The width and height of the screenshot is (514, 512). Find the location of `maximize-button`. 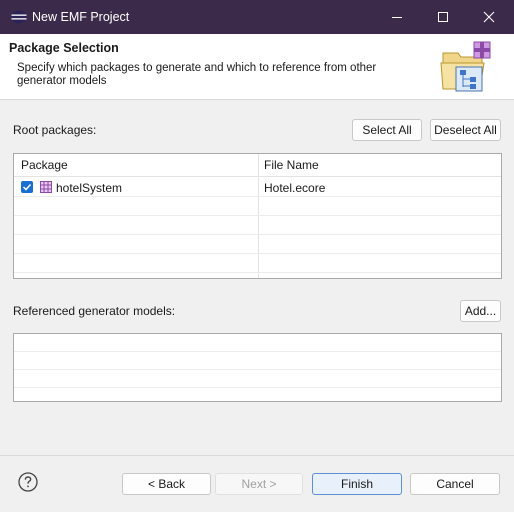

maximize-button is located at coordinates (443, 17).